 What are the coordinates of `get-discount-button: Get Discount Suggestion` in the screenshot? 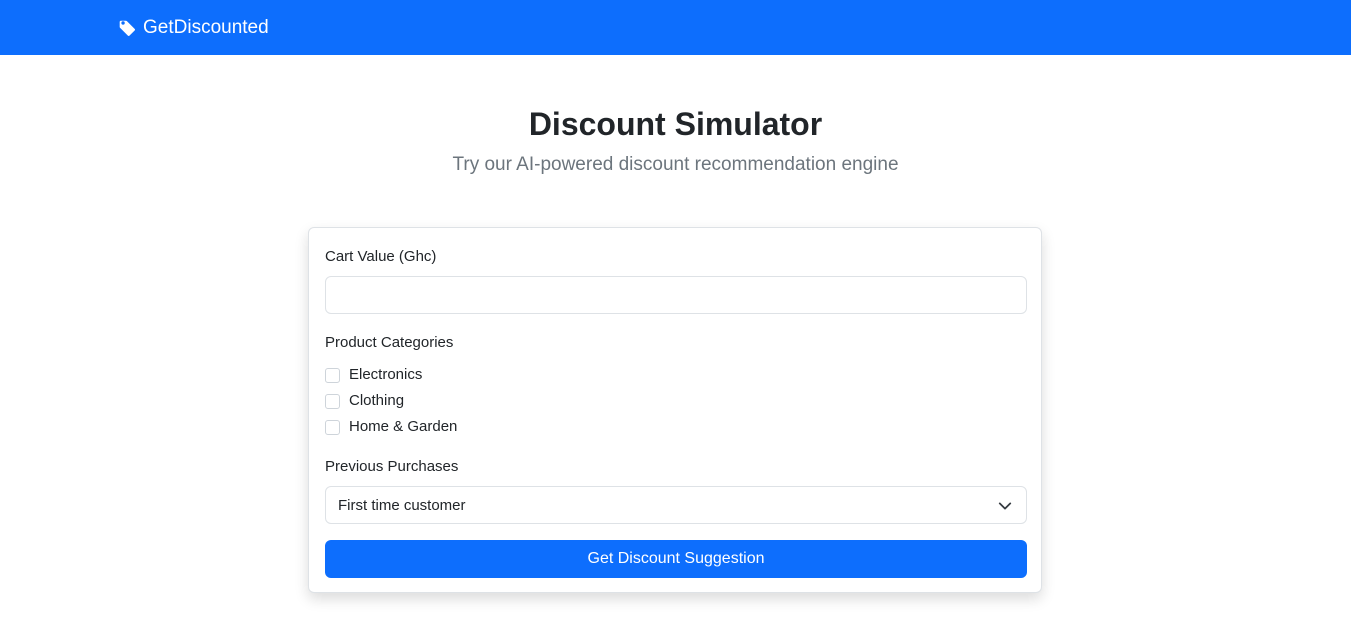 It's located at (676, 559).